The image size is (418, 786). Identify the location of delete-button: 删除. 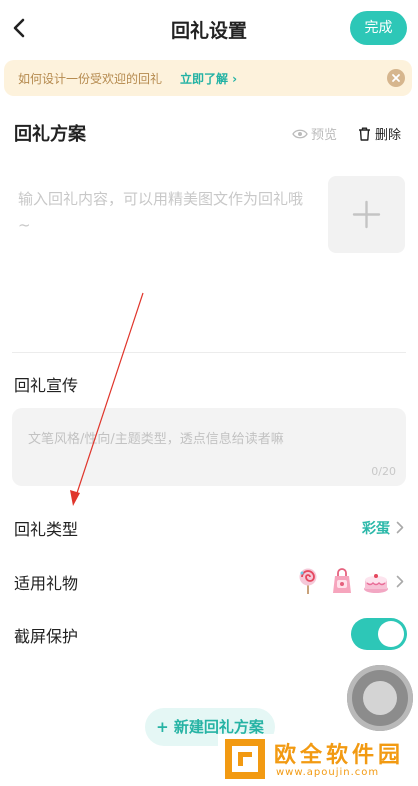
(379, 133).